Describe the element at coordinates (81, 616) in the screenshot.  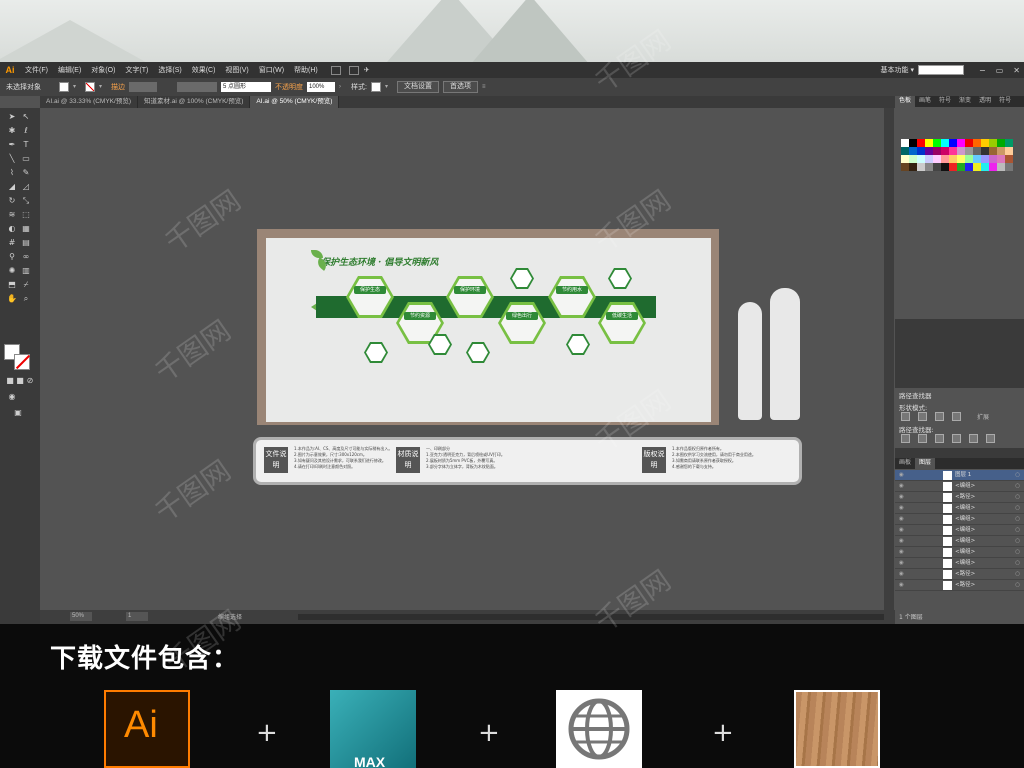
I see `zoom-input: 50%` at that location.